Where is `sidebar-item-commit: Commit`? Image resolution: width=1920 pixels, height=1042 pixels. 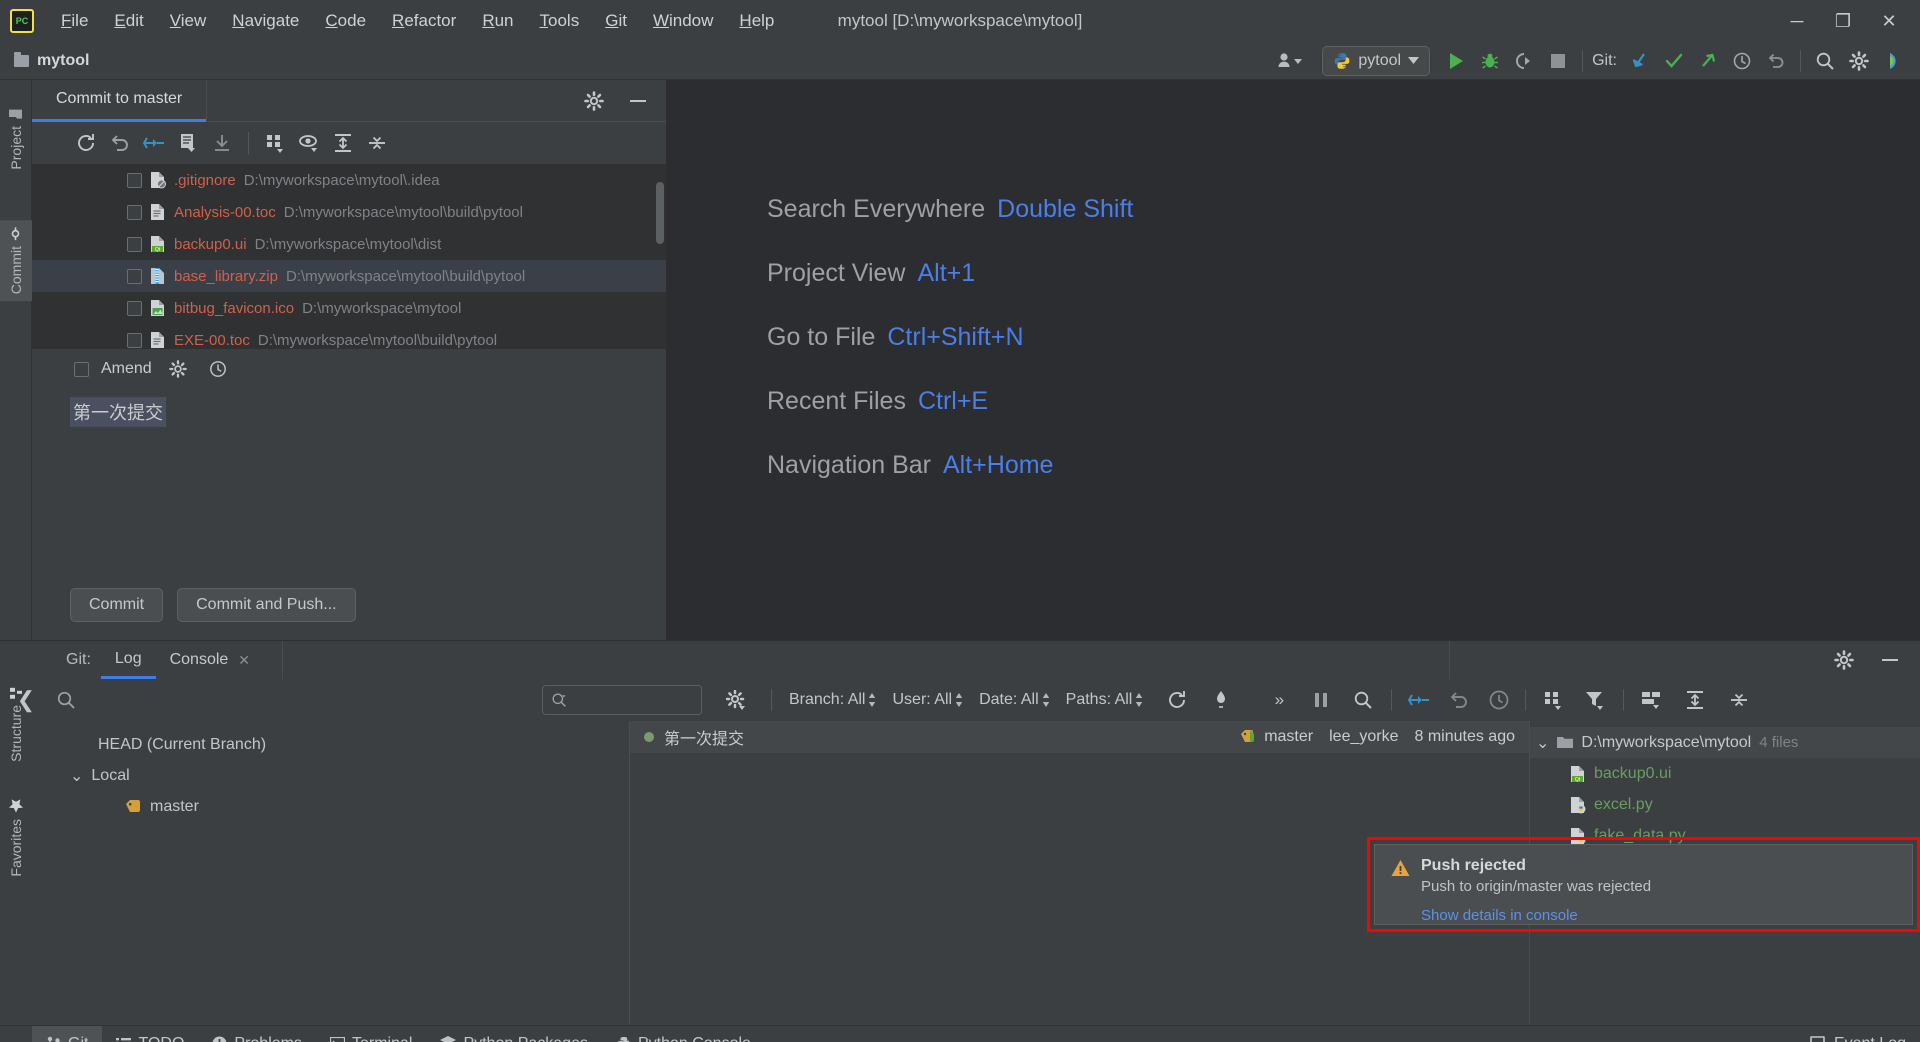
sidebar-item-commit: Commit is located at coordinates (16, 261).